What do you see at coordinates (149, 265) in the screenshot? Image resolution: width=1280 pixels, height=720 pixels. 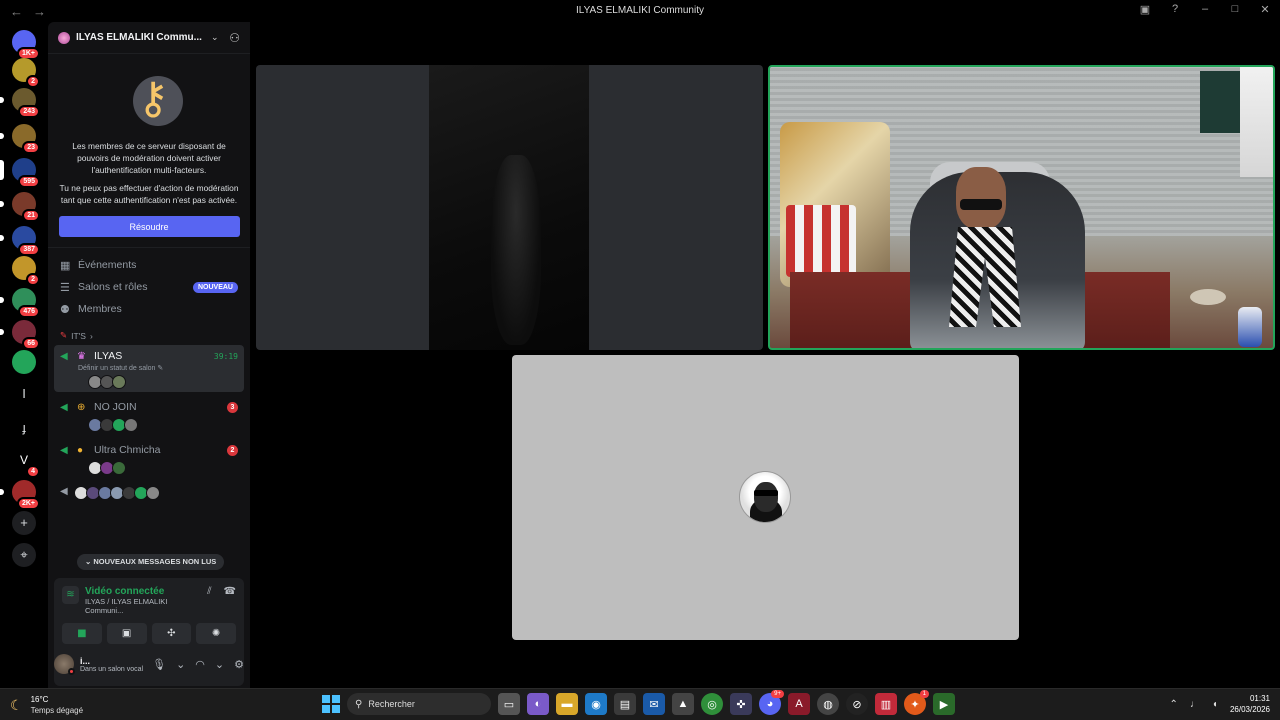 I see `events-item: ▦ Événements` at bounding box center [149, 265].